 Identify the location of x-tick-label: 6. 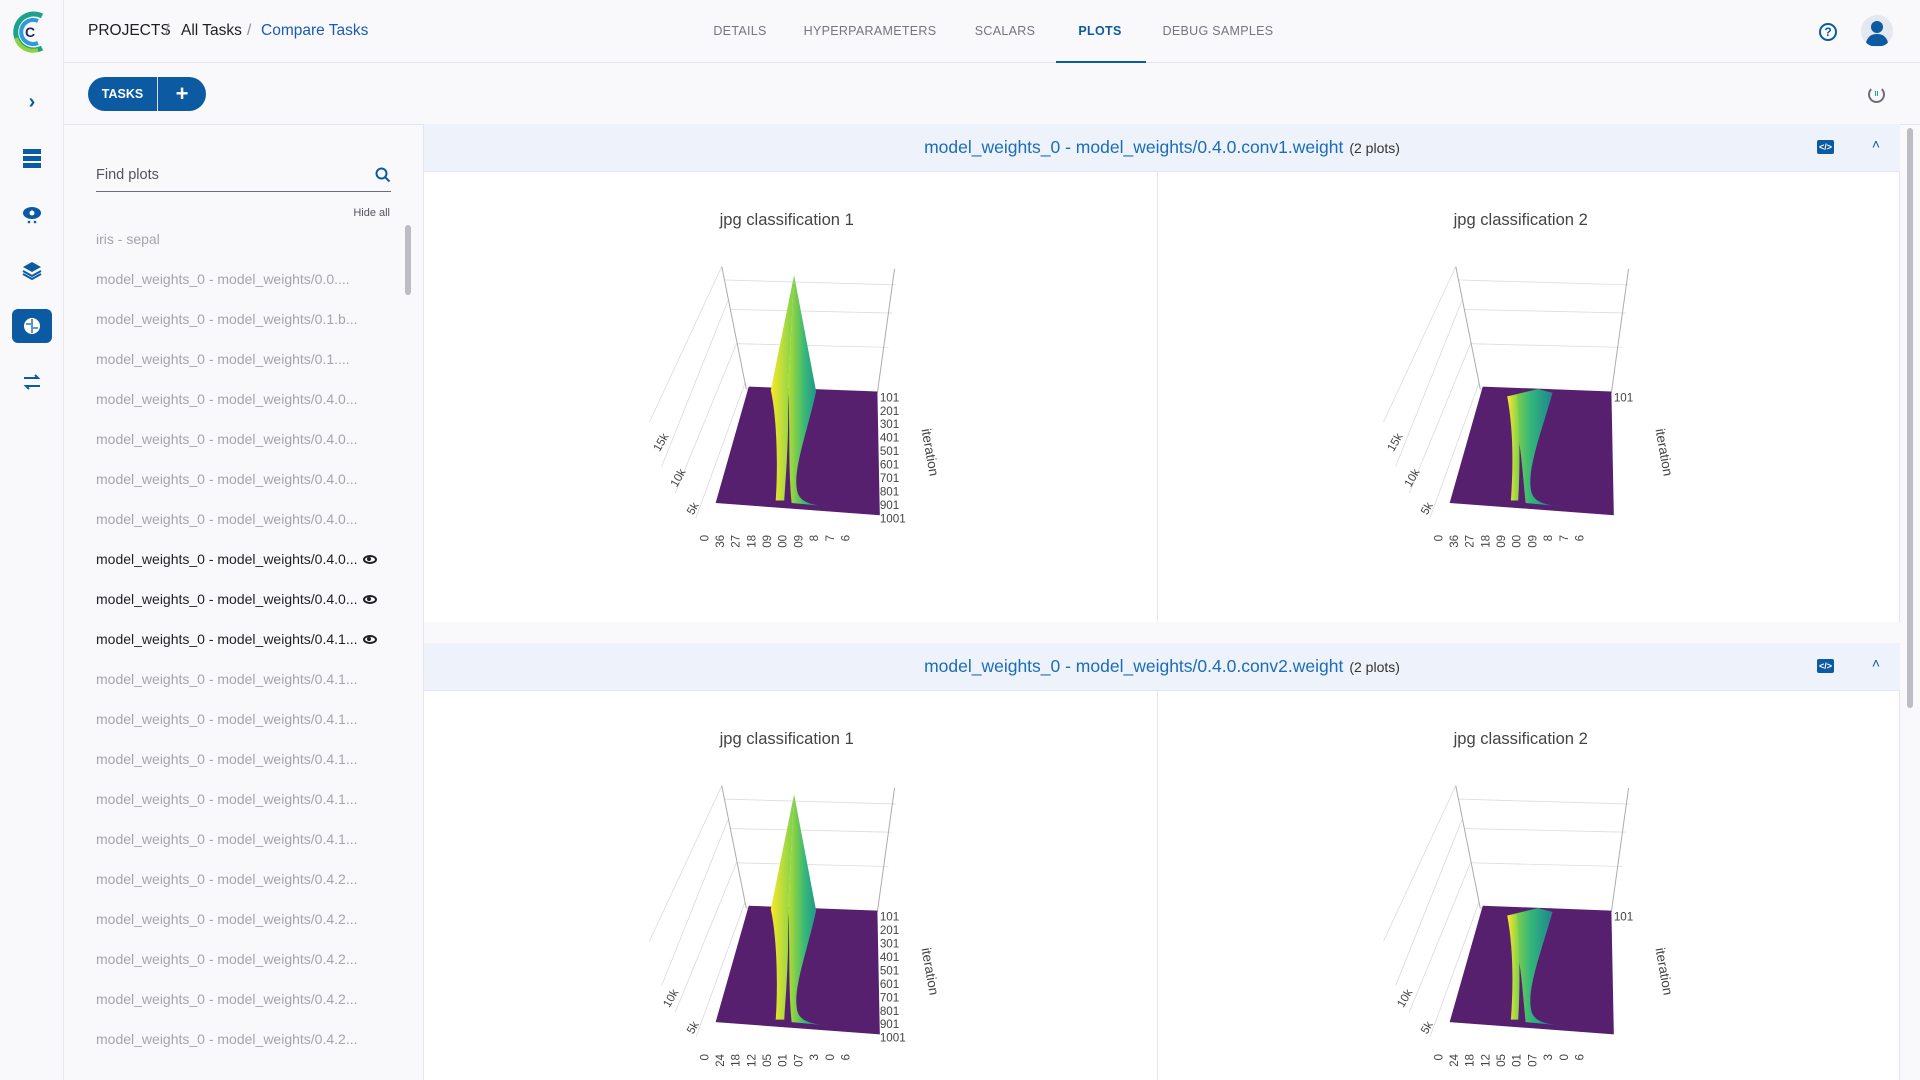
(1579, 1057).